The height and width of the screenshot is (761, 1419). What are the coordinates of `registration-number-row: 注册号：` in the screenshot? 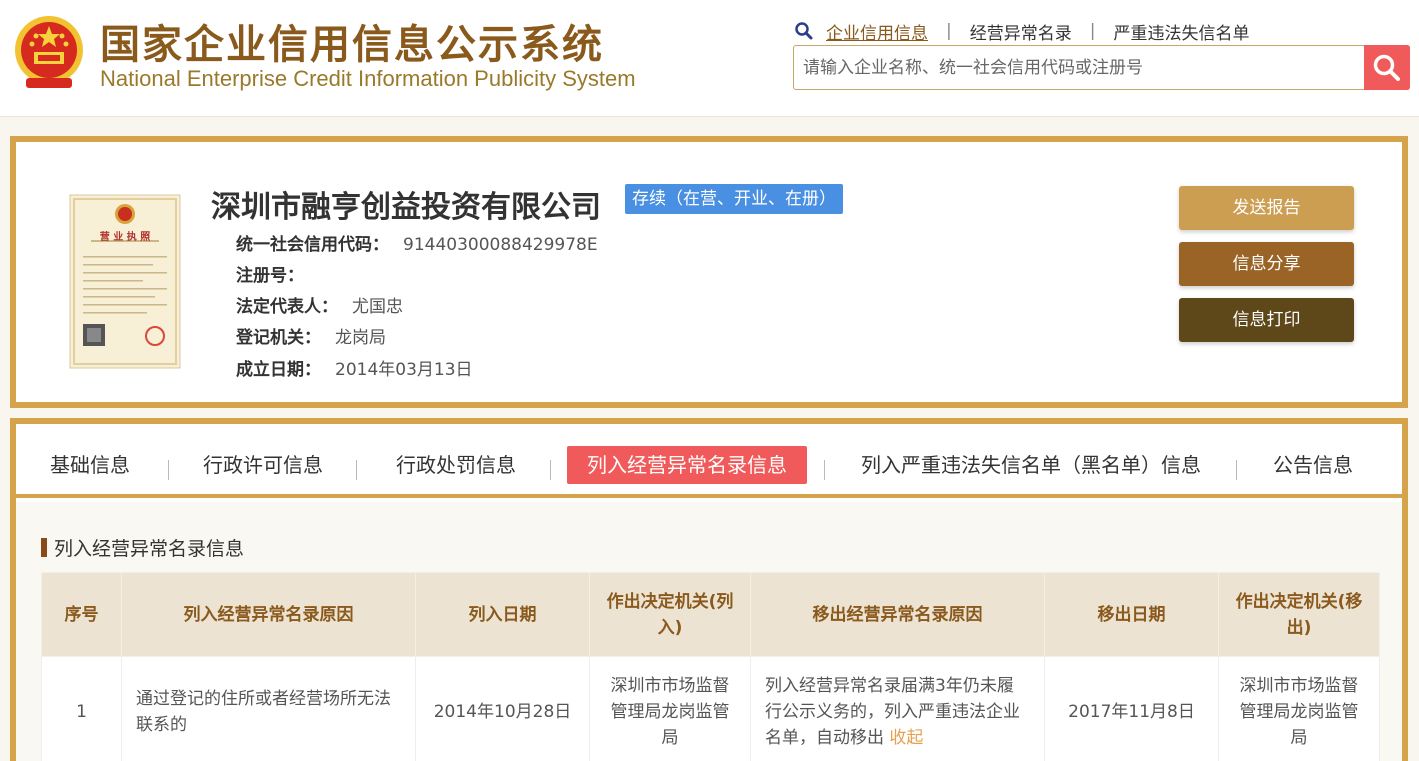 It's located at (277, 273).